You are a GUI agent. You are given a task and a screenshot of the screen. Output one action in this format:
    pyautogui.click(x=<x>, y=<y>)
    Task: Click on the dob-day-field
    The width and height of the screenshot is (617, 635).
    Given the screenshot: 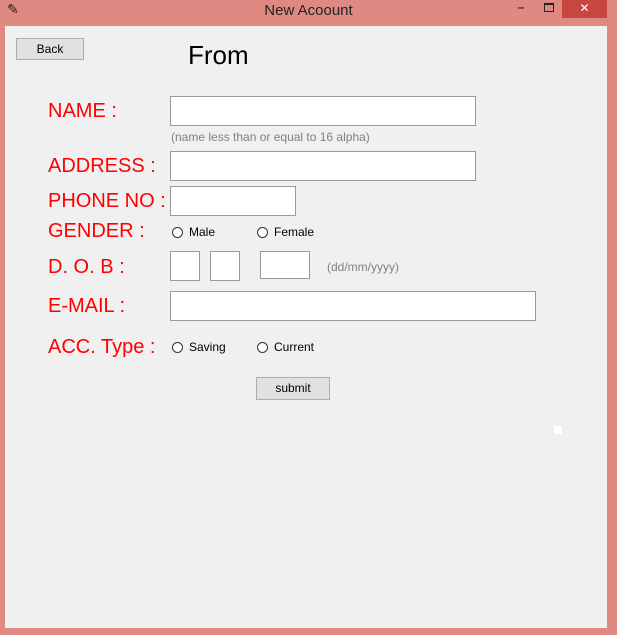 What is the action you would take?
    pyautogui.click(x=185, y=266)
    